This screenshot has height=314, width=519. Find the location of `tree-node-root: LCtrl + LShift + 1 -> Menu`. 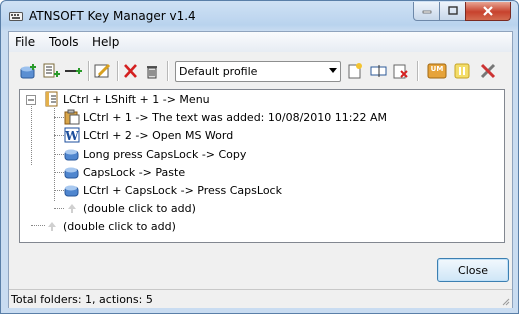

tree-node-root: LCtrl + LShift + 1 -> Menu is located at coordinates (127, 99).